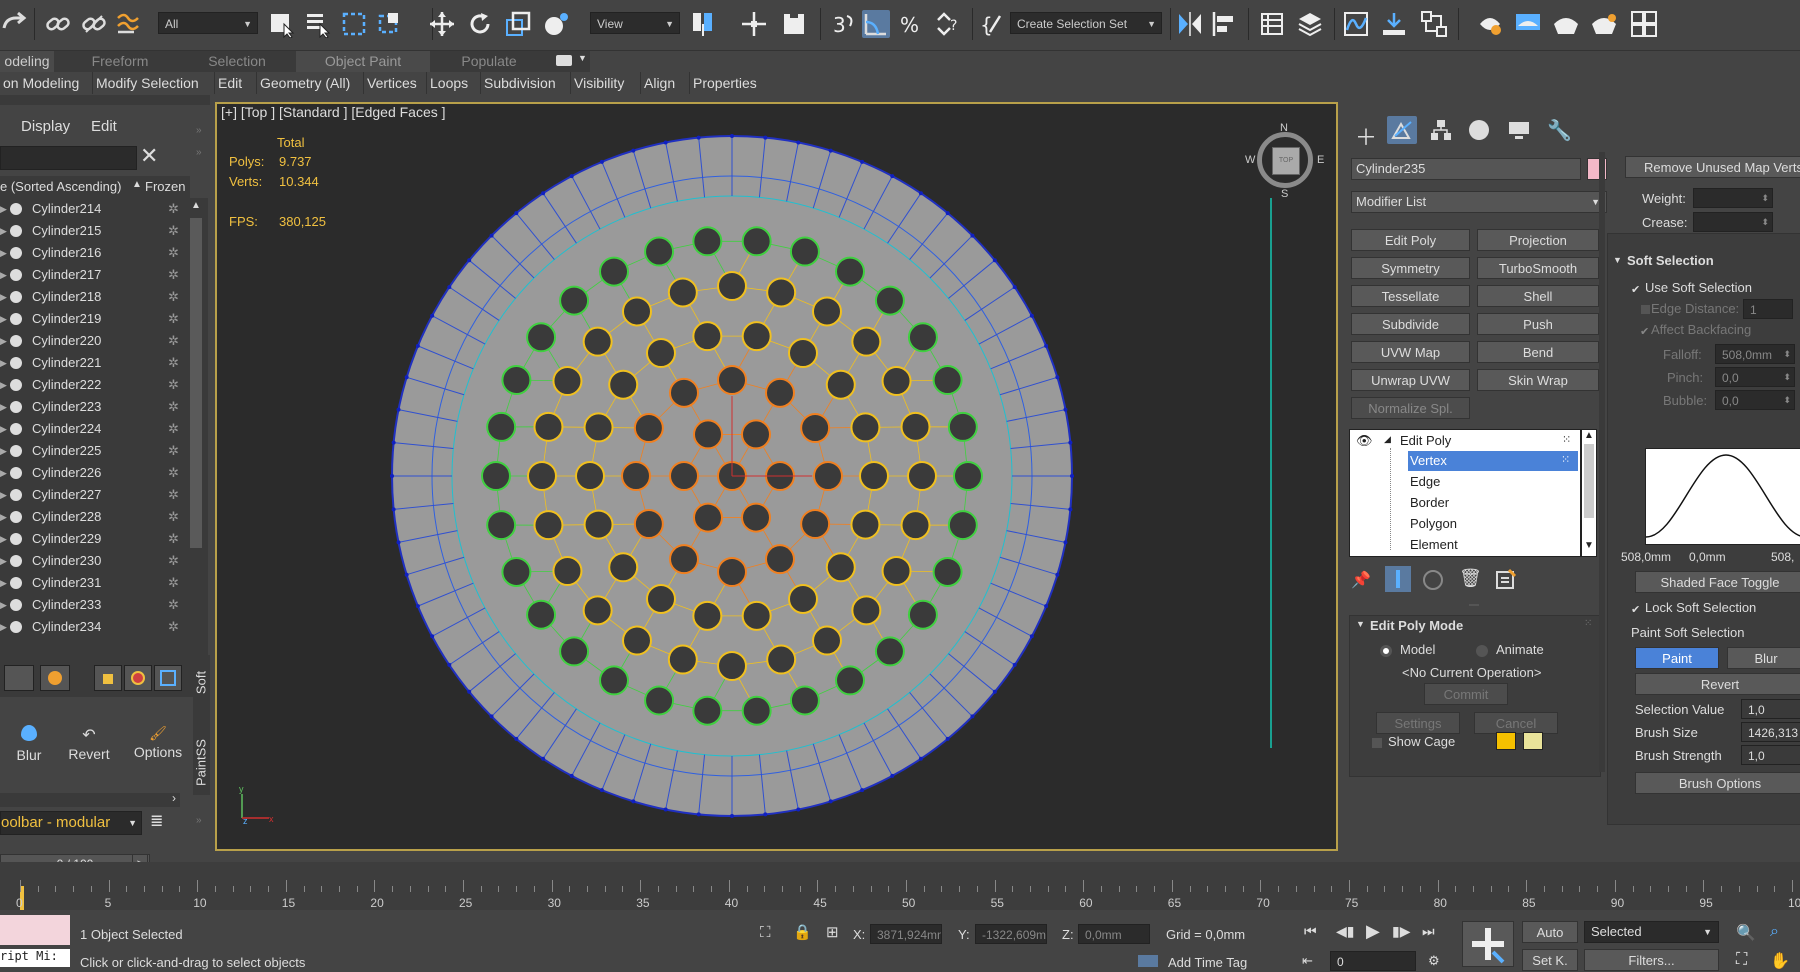 This screenshot has width=1800, height=972. What do you see at coordinates (1433, 523) in the screenshot?
I see `stack-polygon: Polygon` at bounding box center [1433, 523].